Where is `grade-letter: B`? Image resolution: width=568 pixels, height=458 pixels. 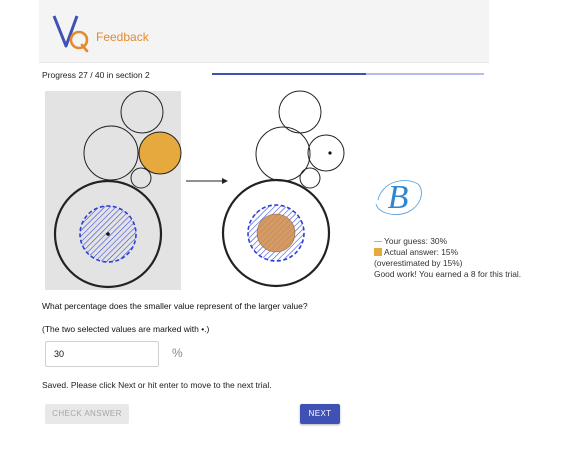
grade-letter: B is located at coordinates (398, 197).